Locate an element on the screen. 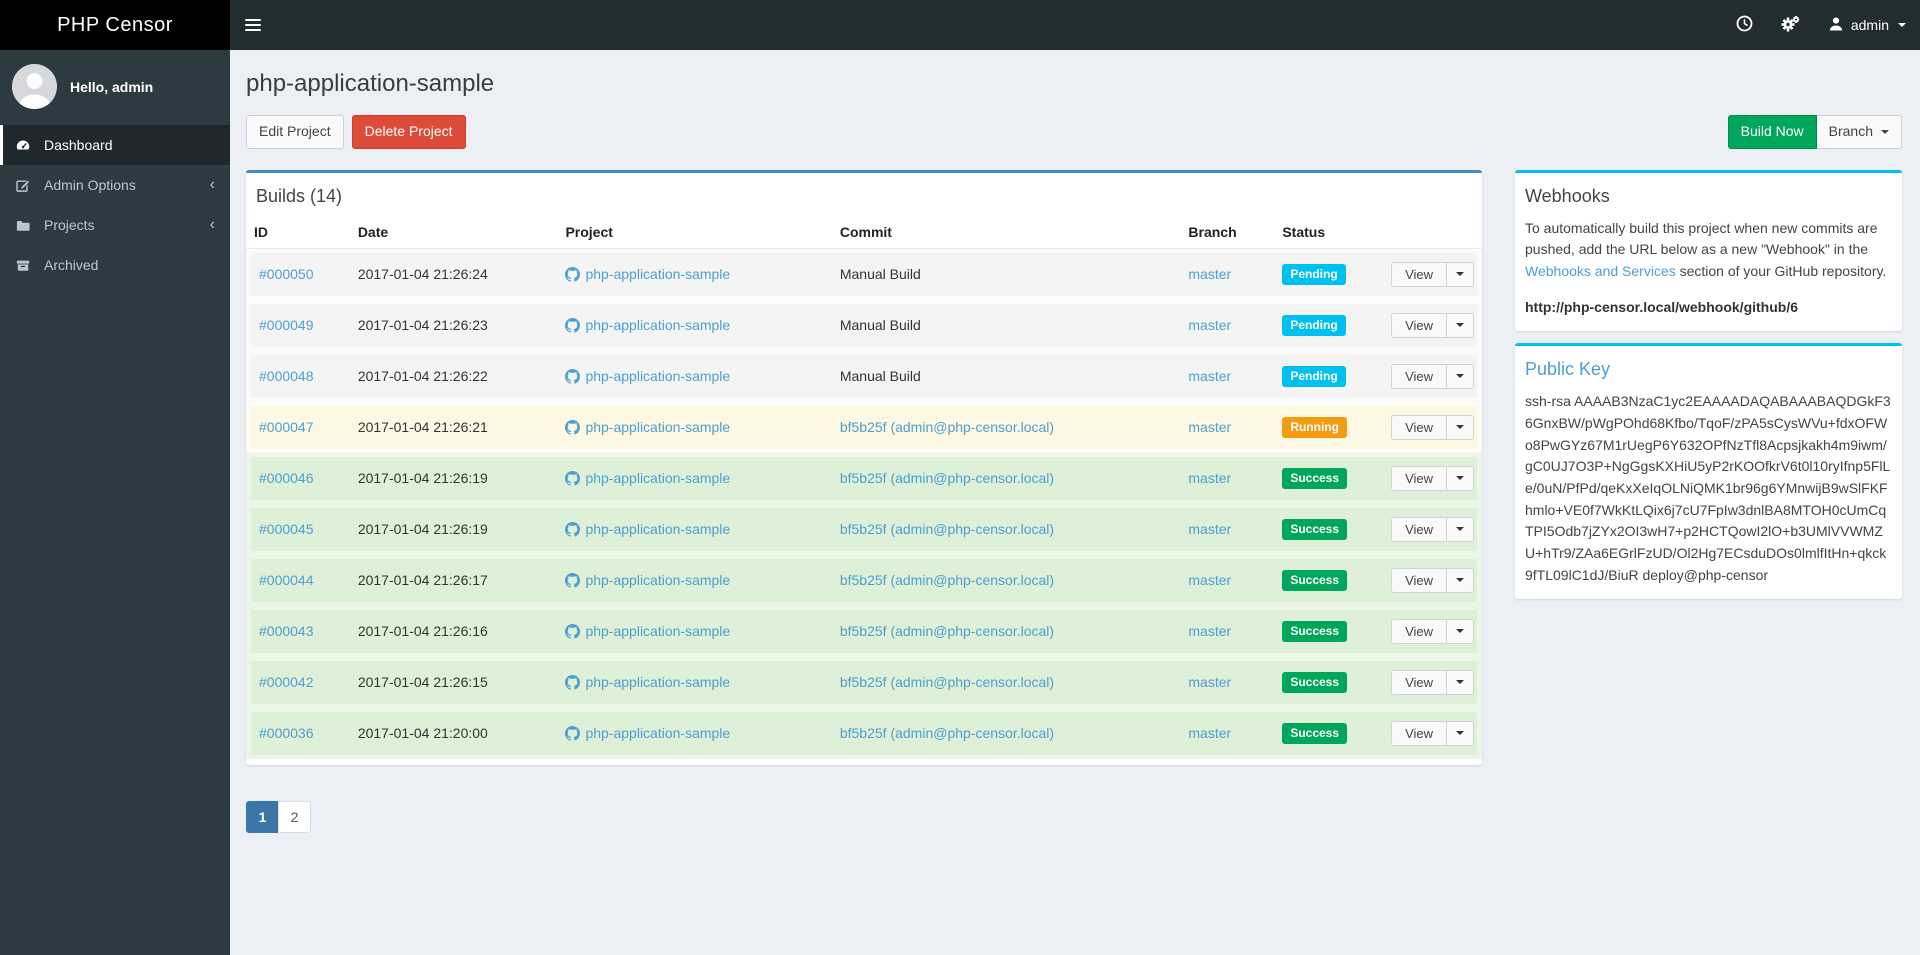  app-logo: PHP Censor is located at coordinates (115, 25).